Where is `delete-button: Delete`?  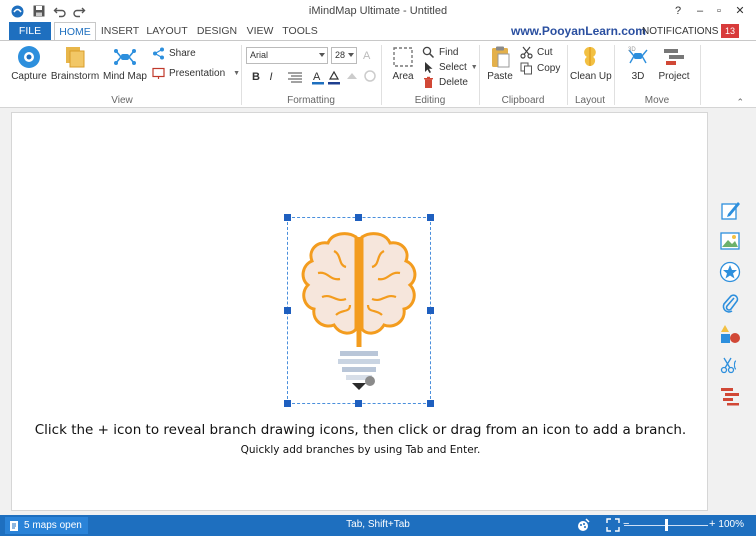
delete-button: Delete is located at coordinates (445, 82).